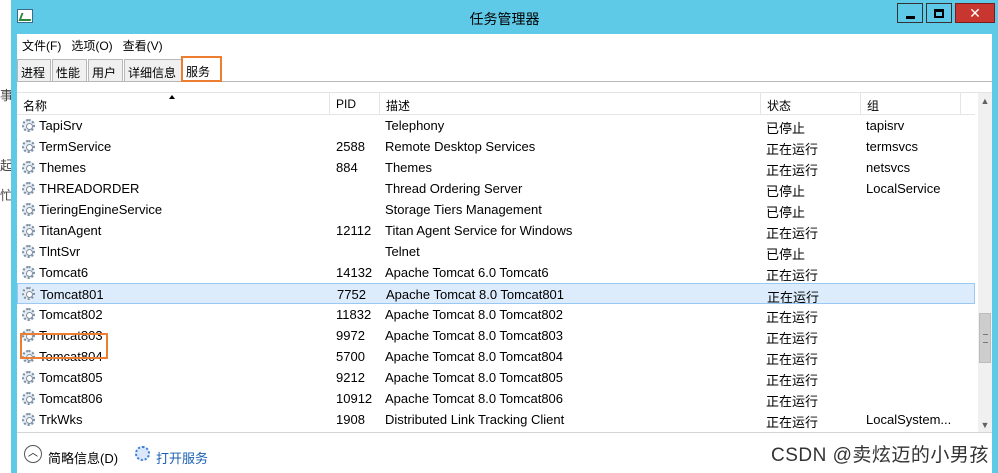 The image size is (998, 473). Describe the element at coordinates (496, 251) in the screenshot. I see `table-row: TlntSvr Telnet 已停止` at that location.